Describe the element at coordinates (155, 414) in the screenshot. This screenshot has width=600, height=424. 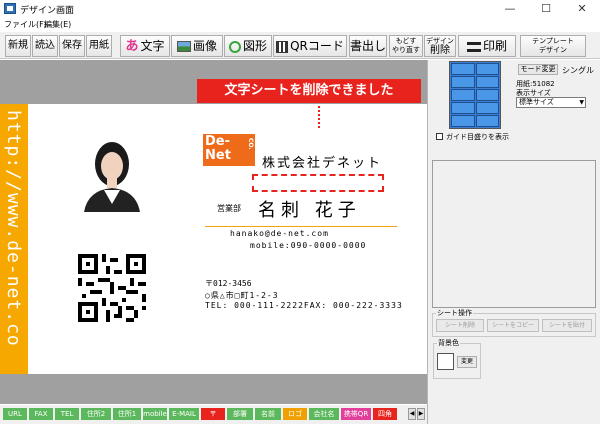
I see `sheet-tag: mobile` at that location.